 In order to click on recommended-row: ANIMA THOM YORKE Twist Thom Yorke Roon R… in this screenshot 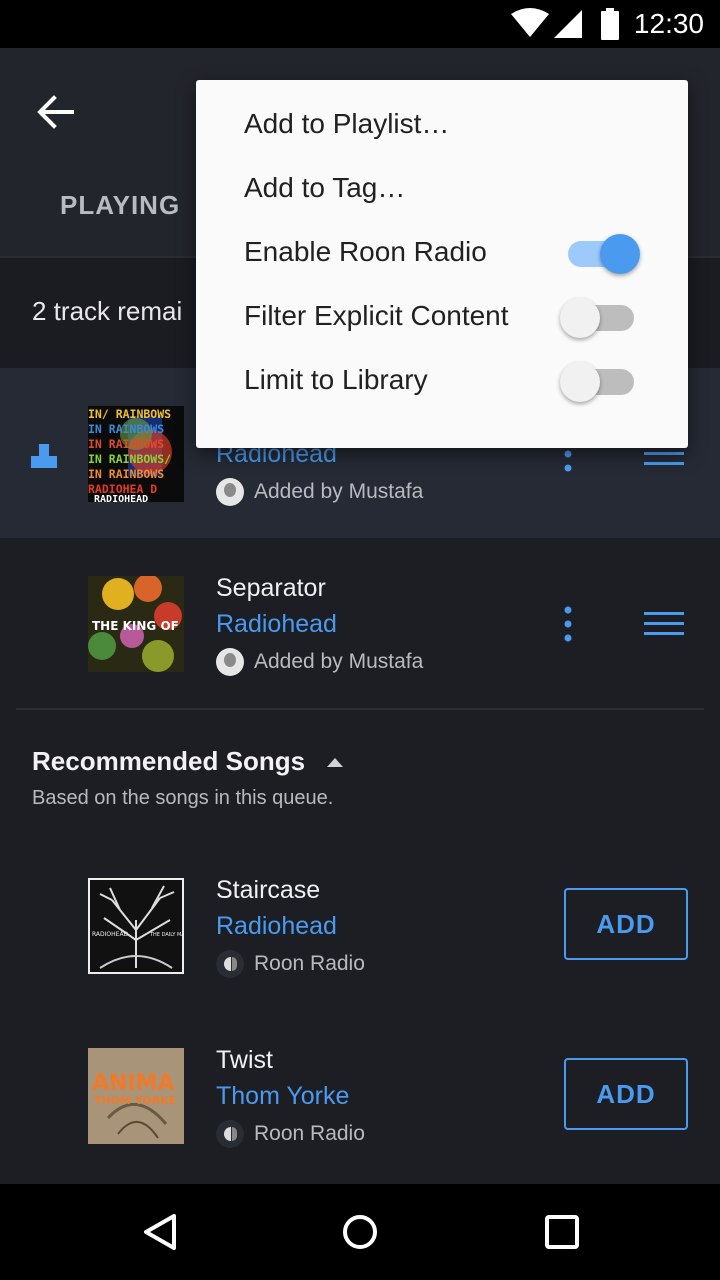, I will do `click(360, 1095)`.